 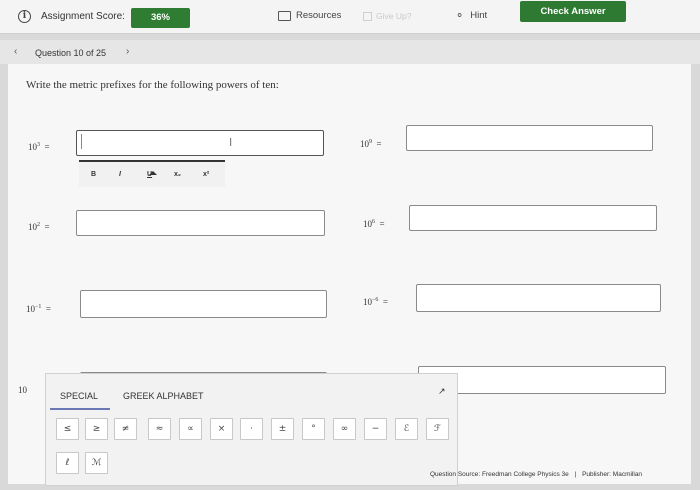 I want to click on give-up-button: Give Up?, so click(x=387, y=16).